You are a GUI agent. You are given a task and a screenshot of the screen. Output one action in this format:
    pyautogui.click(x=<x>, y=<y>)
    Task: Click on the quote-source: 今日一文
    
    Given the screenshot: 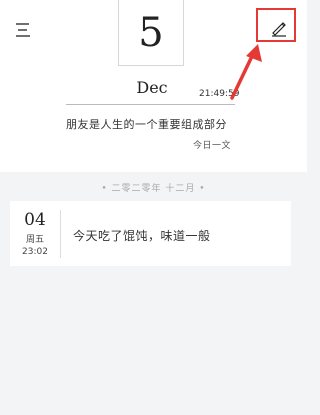 What is the action you would take?
    pyautogui.click(x=212, y=146)
    